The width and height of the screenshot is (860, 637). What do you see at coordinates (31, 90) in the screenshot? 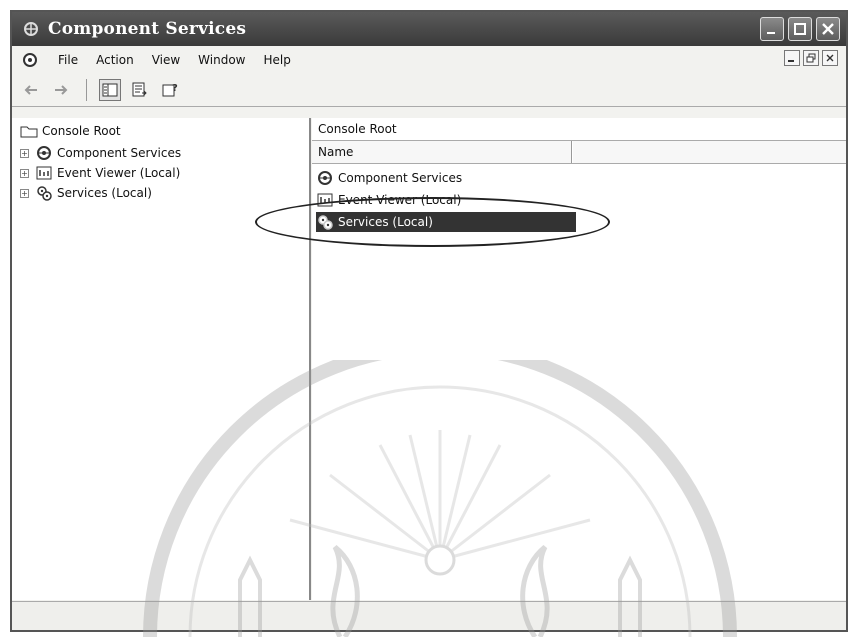
I see `back-arrow-icon` at bounding box center [31, 90].